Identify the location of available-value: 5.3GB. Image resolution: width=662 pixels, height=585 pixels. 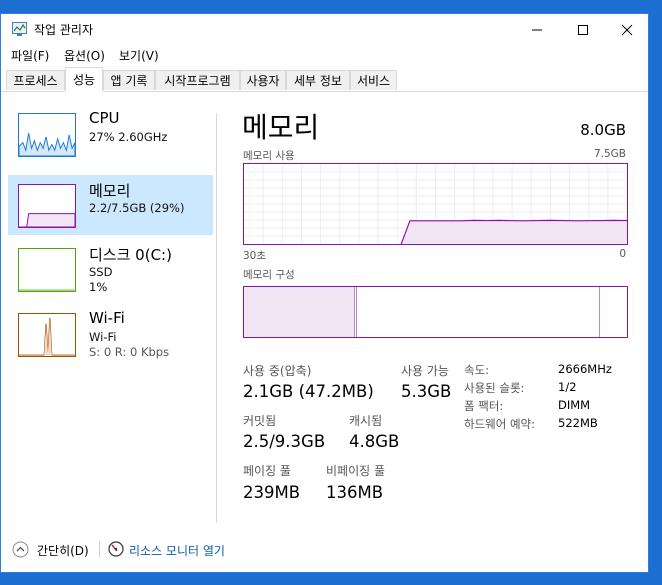
(426, 391).